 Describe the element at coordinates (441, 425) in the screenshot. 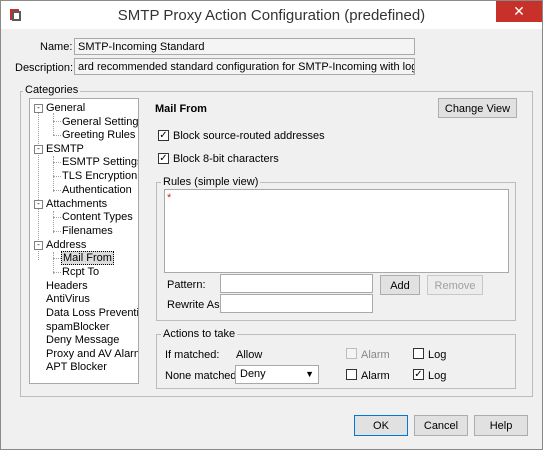

I see `cancel-button: Cancel` at that location.